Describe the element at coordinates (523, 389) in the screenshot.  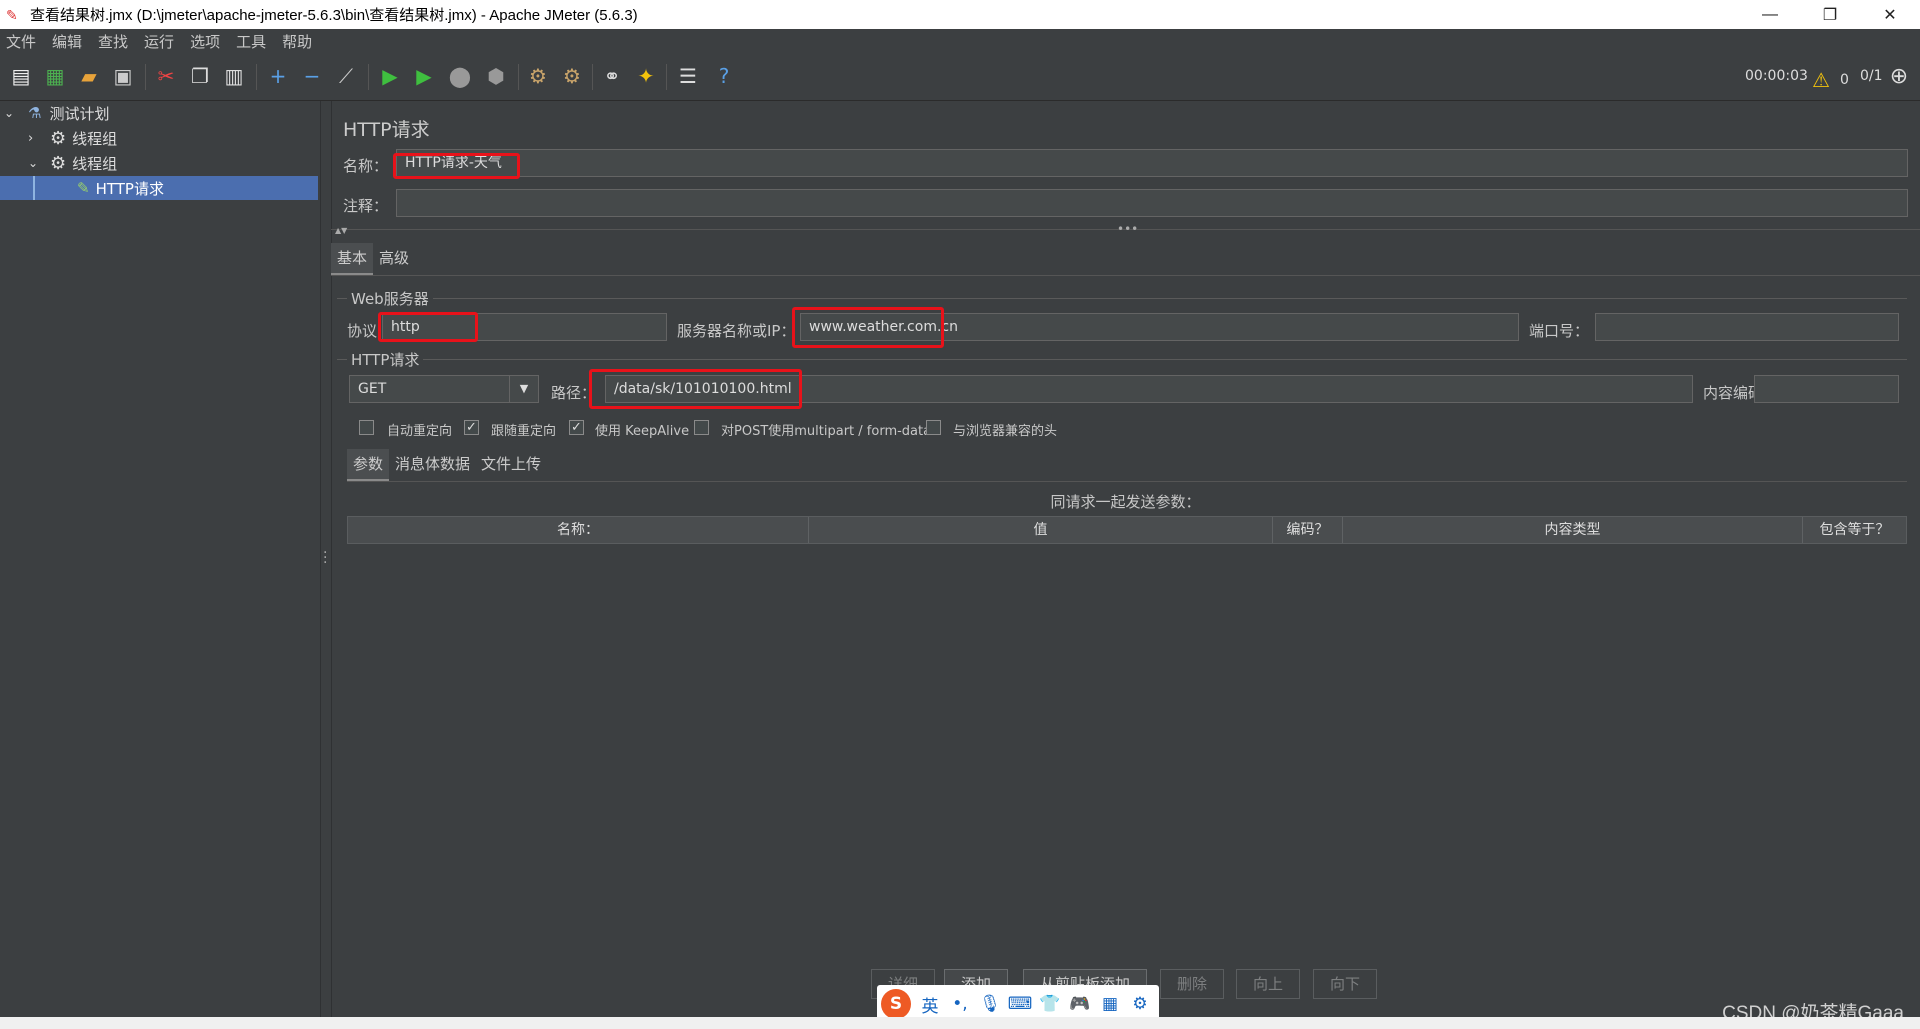
I see `dropdown-arrow-icon: ▼` at that location.